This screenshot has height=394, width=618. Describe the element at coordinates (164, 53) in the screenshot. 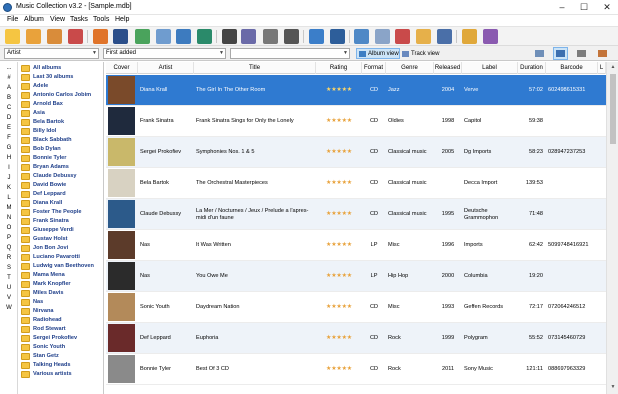

I see `sort-select: First added ▼` at that location.